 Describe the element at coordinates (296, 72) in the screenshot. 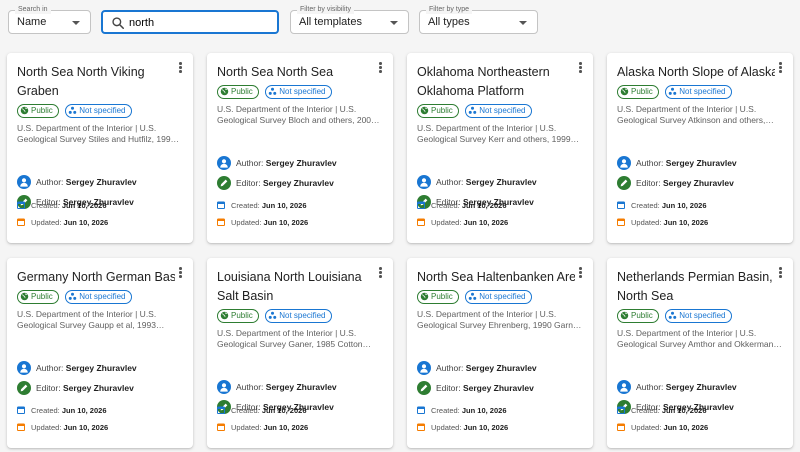

I see `card-title: North Sea North Sea` at that location.